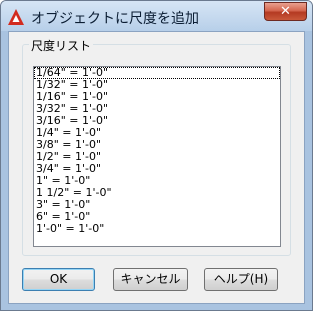  Describe the element at coordinates (285, 11) in the screenshot. I see `close-icon: ✕` at that location.